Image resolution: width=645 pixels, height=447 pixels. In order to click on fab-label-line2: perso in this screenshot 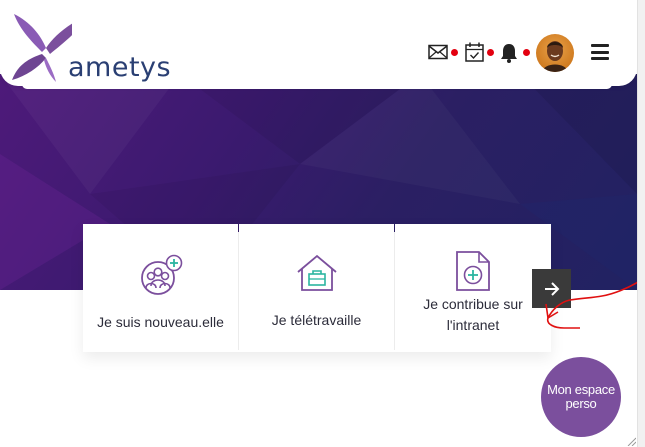, I will do `click(581, 403)`.